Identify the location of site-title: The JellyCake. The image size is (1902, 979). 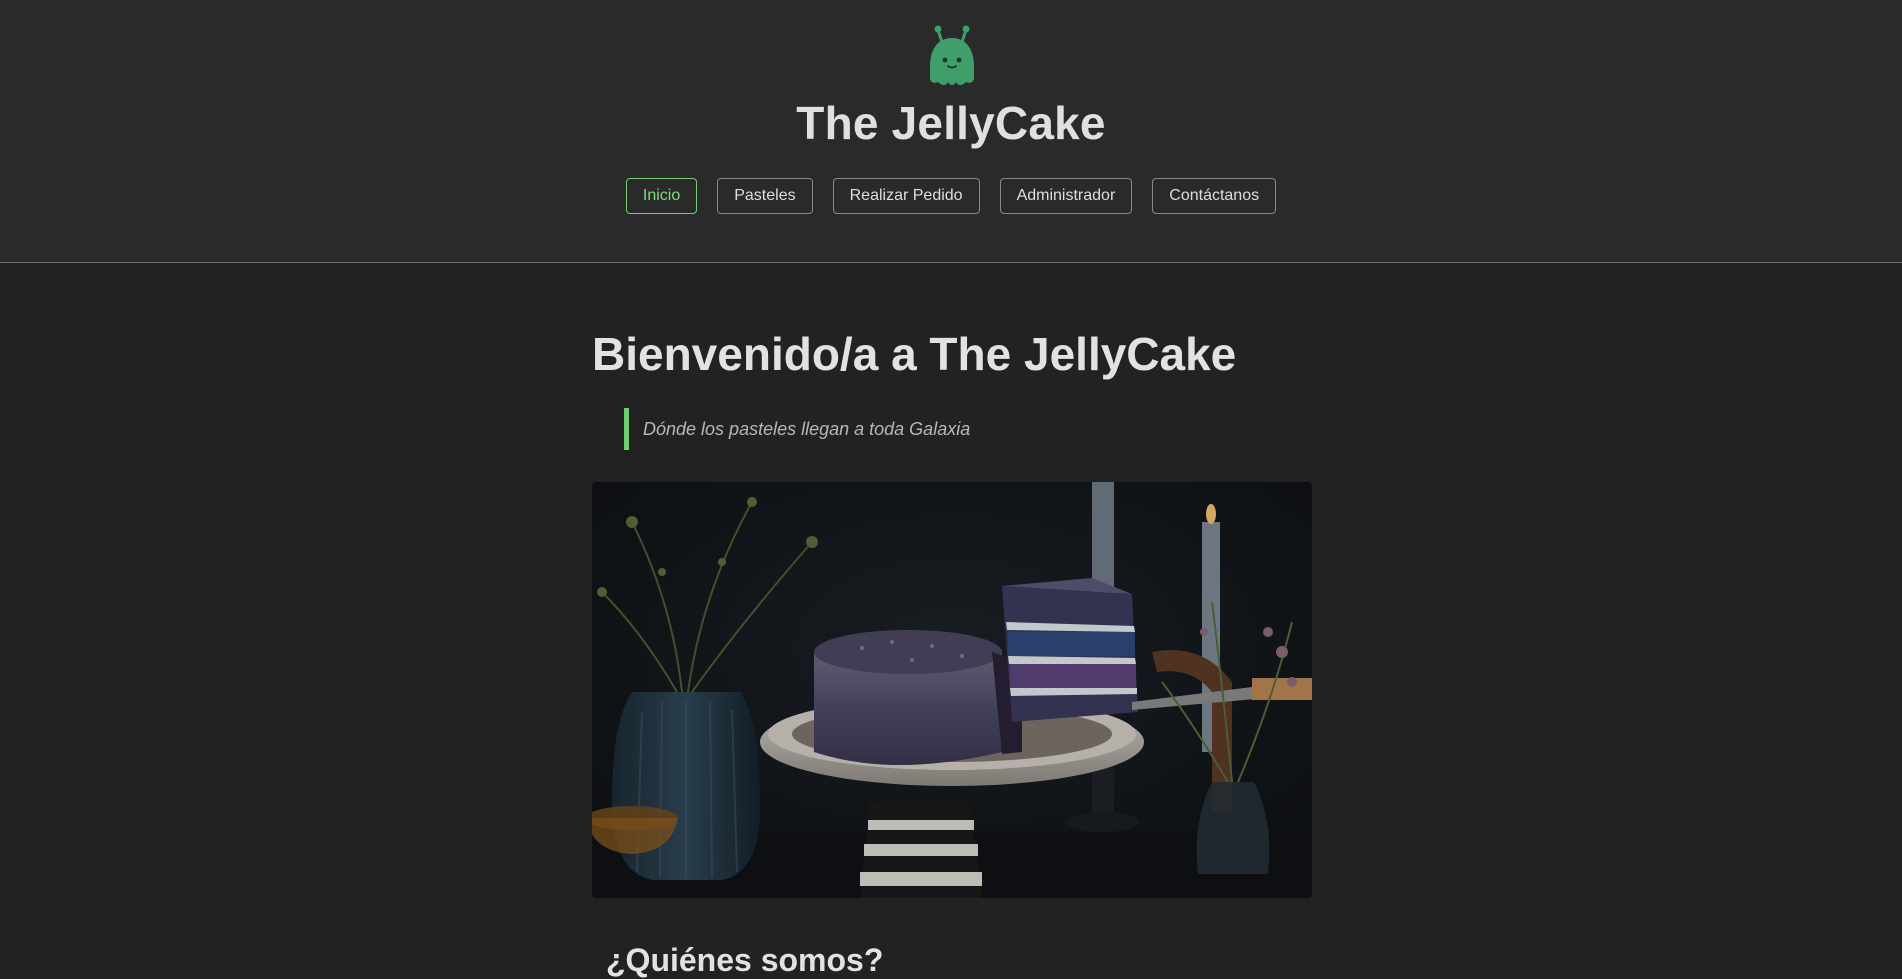
(951, 123).